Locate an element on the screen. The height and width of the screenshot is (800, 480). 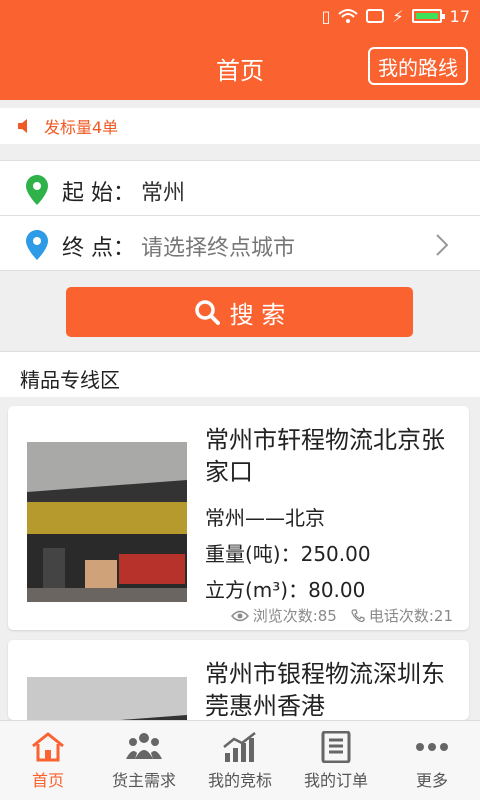
section-title: 精品专线区 is located at coordinates (70, 380).